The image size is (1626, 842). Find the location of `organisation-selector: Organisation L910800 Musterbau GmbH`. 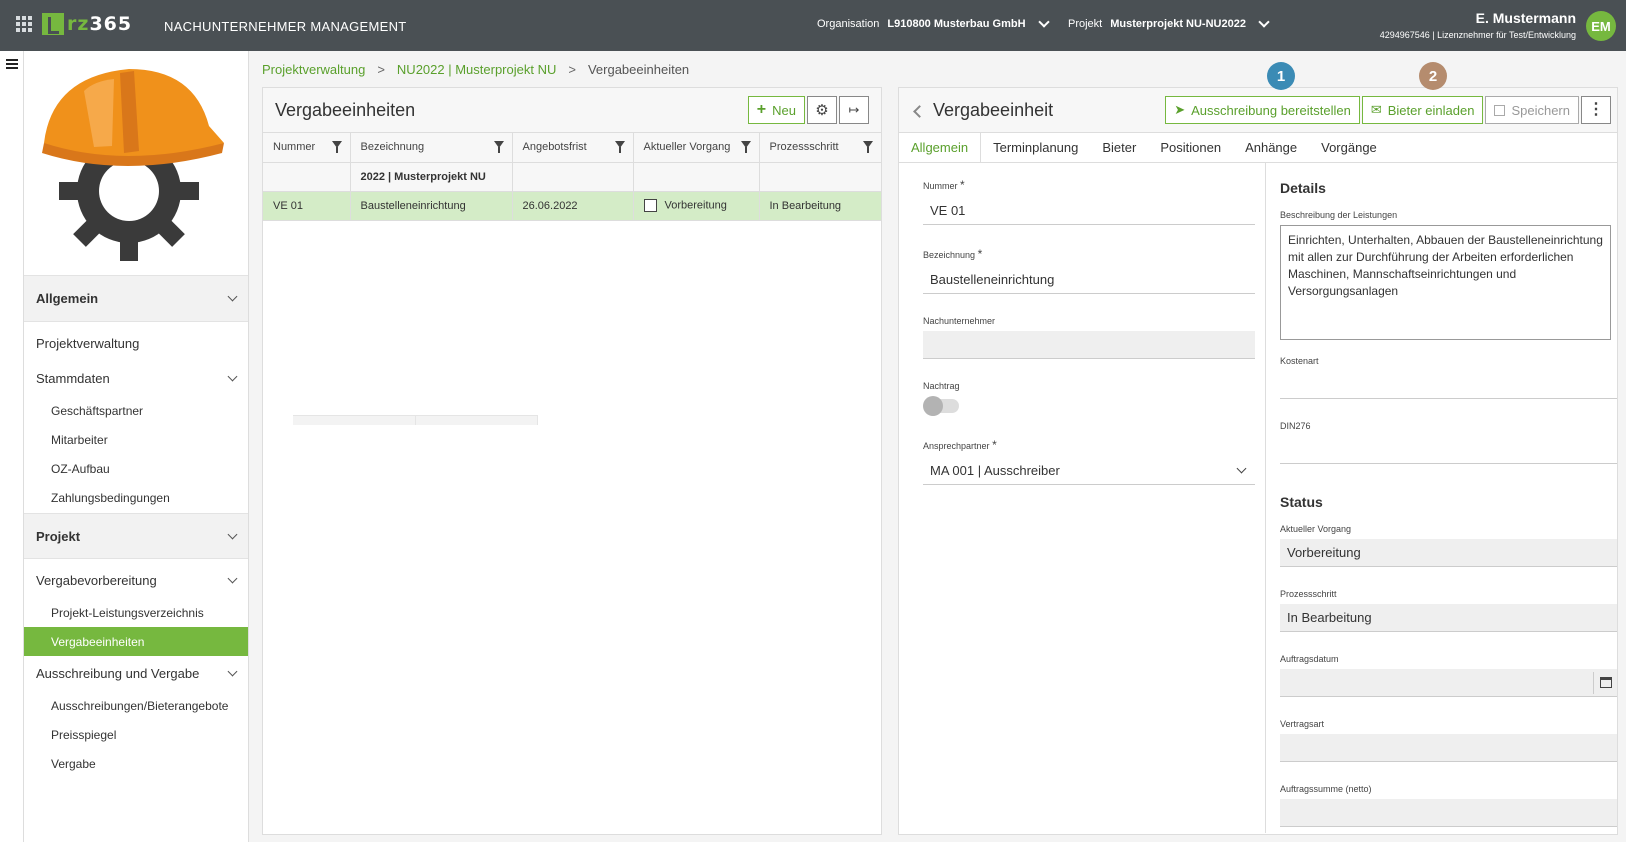

organisation-selector: Organisation L910800 Musterbau GmbH is located at coordinates (933, 23).